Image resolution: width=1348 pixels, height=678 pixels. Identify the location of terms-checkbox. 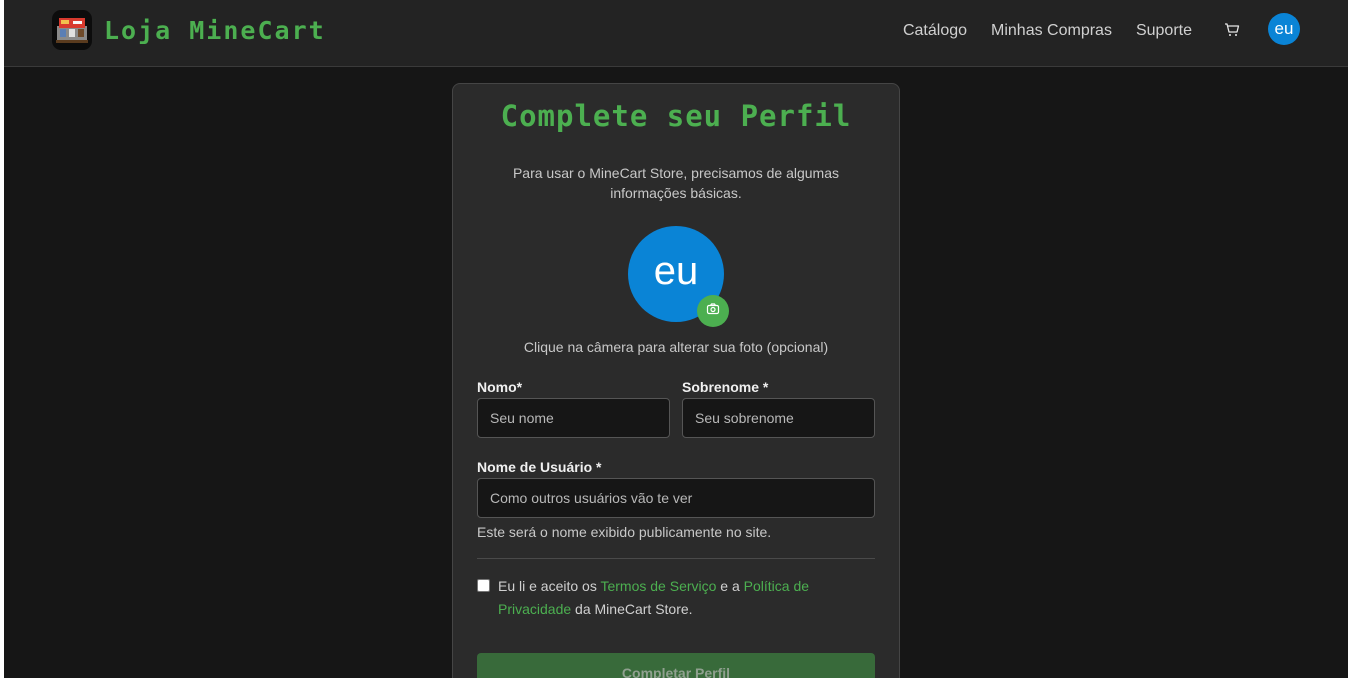
(483, 585).